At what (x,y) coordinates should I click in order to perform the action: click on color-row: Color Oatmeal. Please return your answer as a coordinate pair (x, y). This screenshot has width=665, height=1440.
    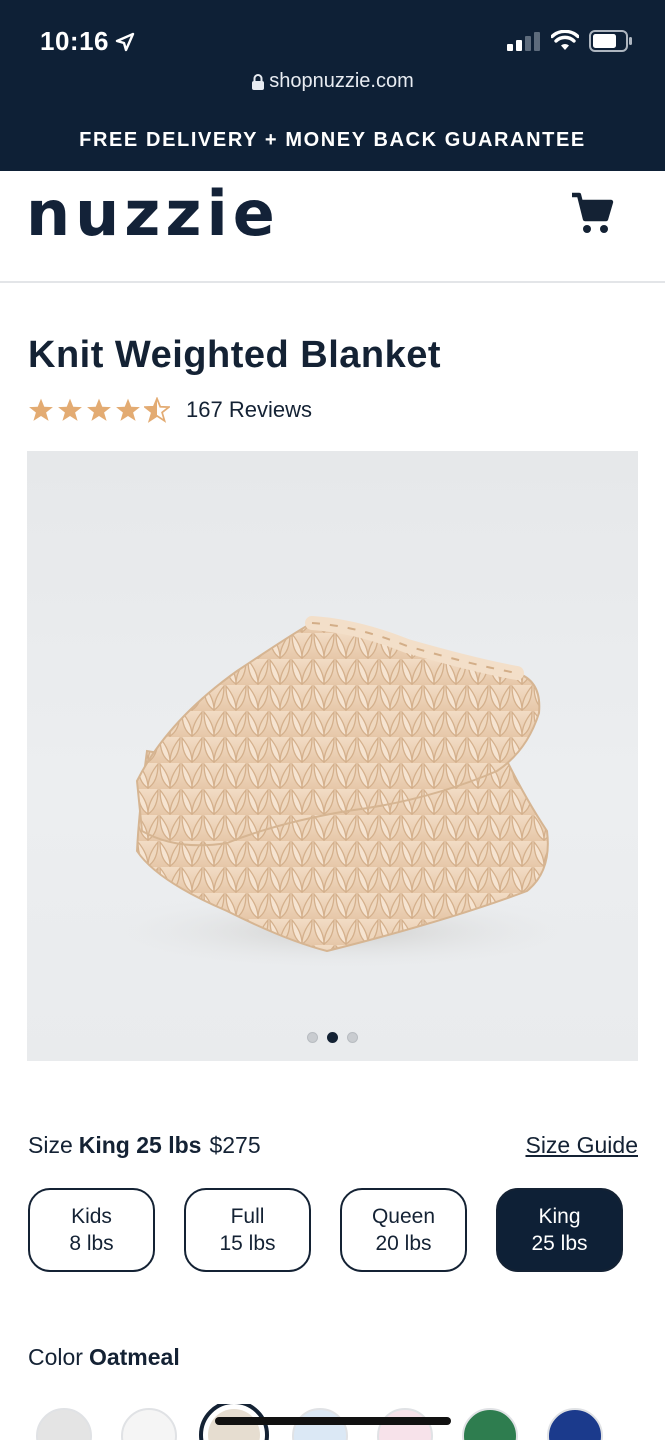
    Looking at the image, I should click on (104, 1357).